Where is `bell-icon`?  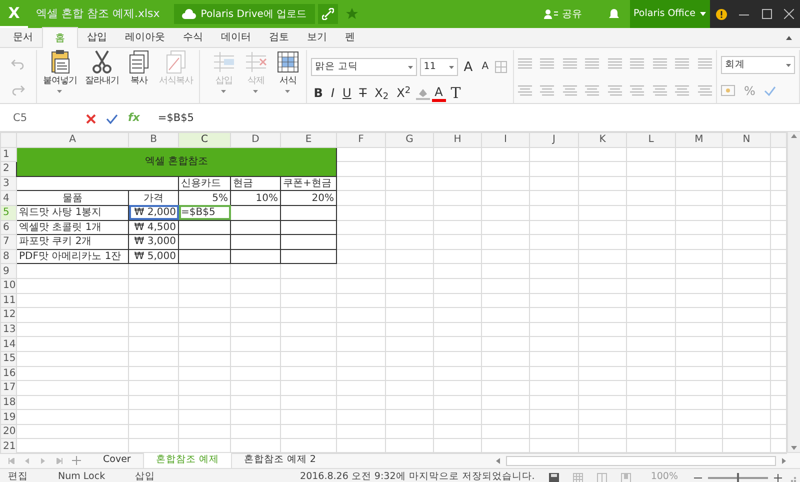 bell-icon is located at coordinates (614, 14).